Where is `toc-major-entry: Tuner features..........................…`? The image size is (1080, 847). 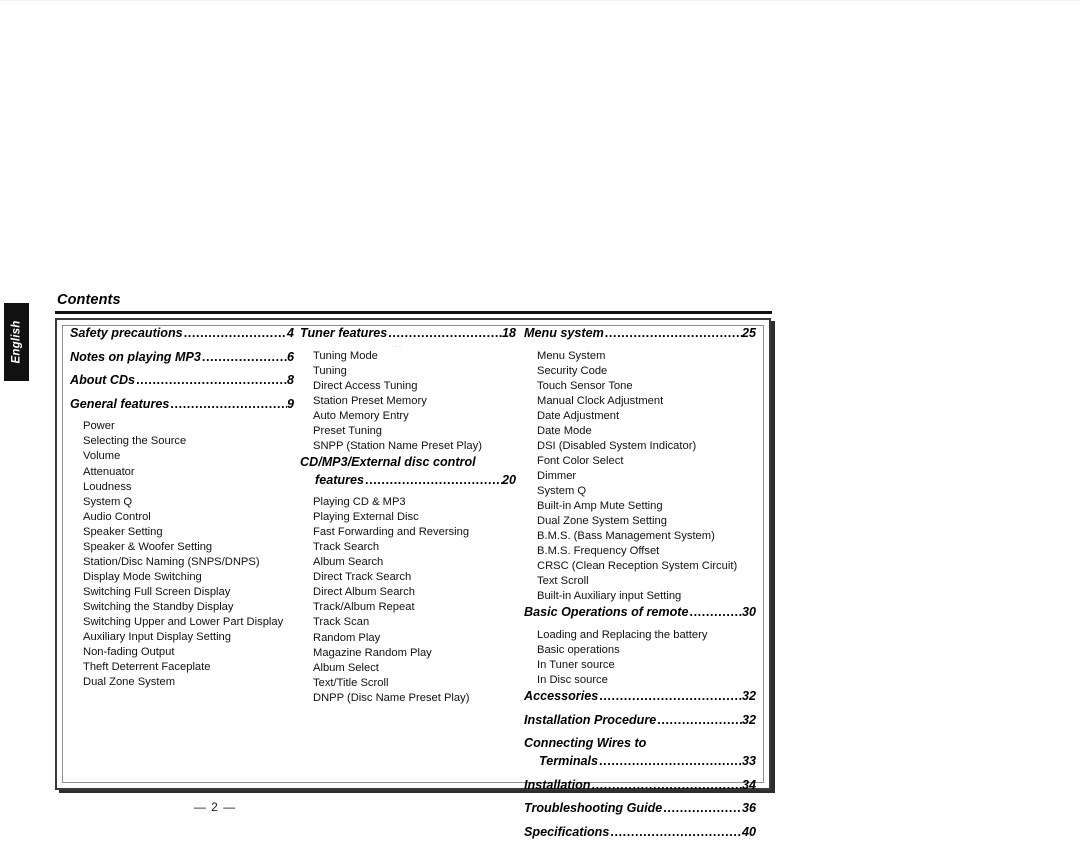 toc-major-entry: Tuner features..........................… is located at coordinates (408, 334).